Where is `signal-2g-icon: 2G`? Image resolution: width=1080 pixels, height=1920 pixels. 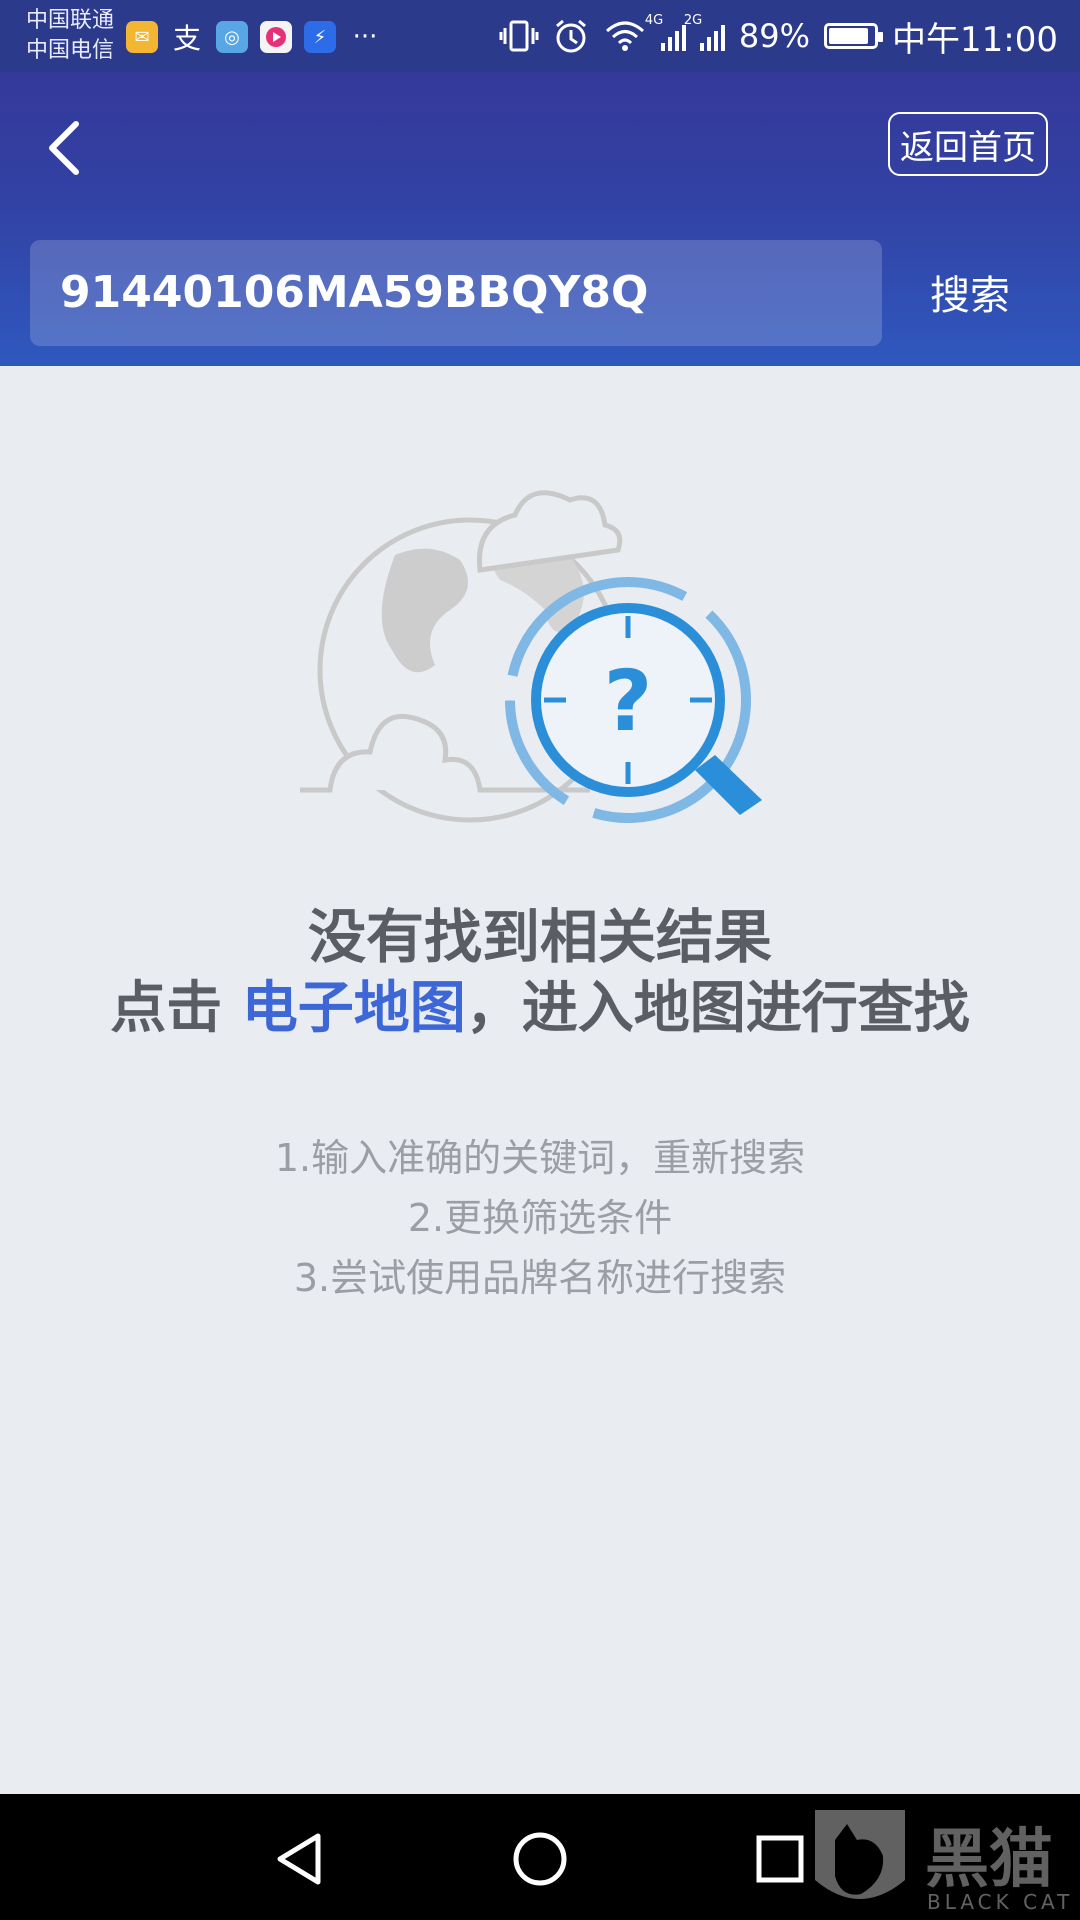 signal-2g-icon: 2G is located at coordinates (704, 32).